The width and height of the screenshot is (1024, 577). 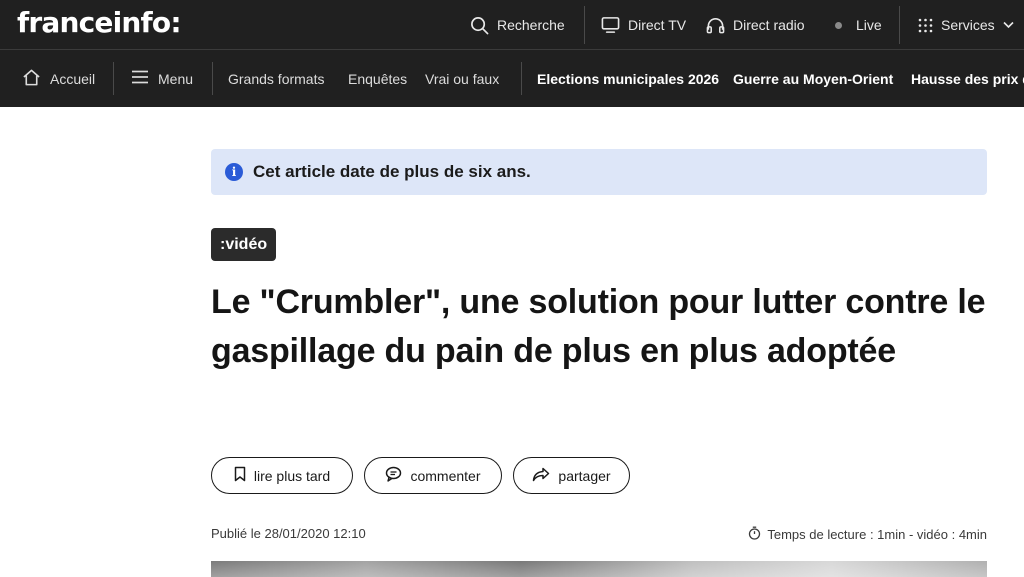 I want to click on nav-link-enquetes: Enquêtes, so click(x=377, y=78).